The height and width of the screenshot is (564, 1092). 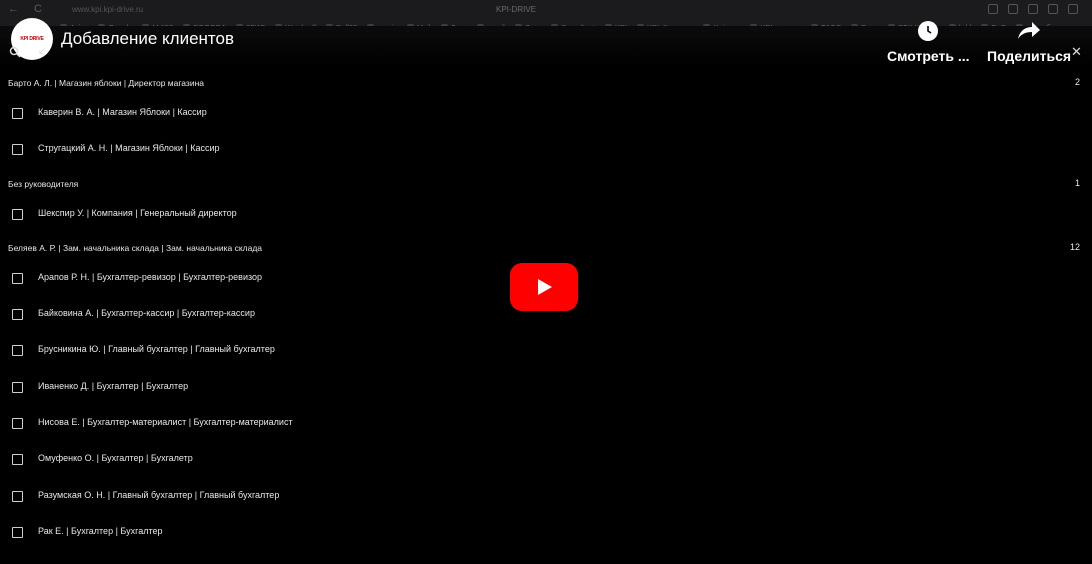 I want to click on group-count: 2, so click(x=1077, y=82).